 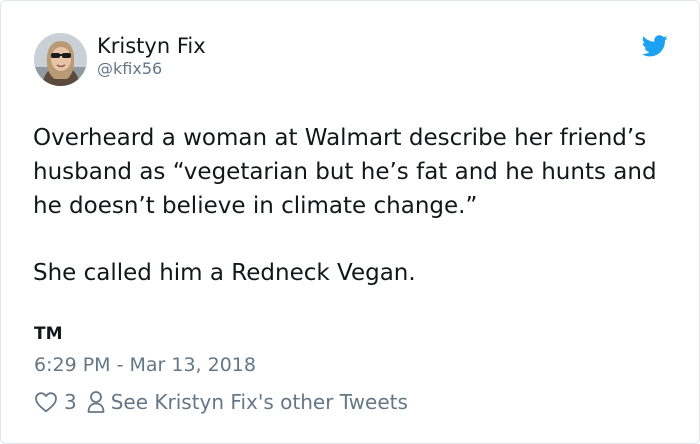 What do you see at coordinates (46, 402) in the screenshot?
I see `heart-outline-icon` at bounding box center [46, 402].